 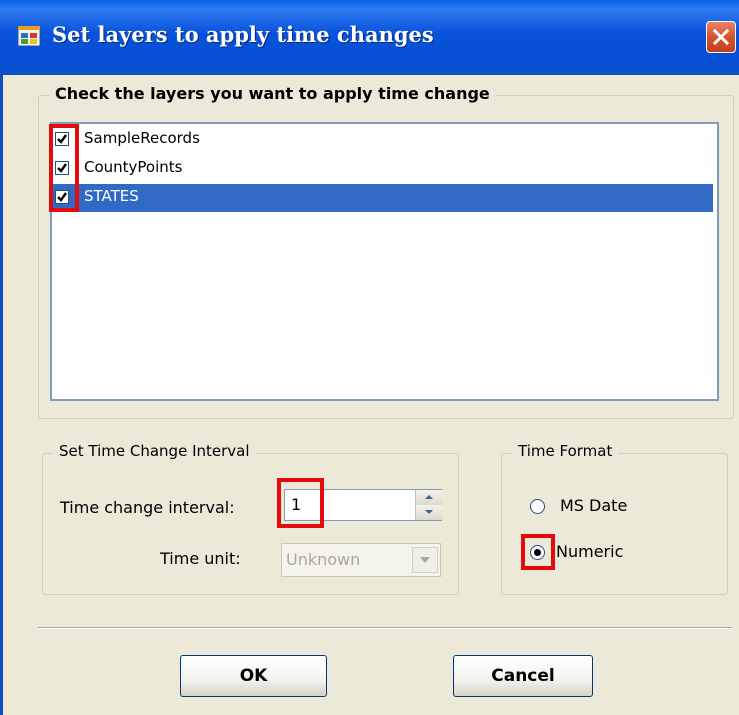 What do you see at coordinates (200, 558) in the screenshot?
I see `time-unit-label: Time unit:` at bounding box center [200, 558].